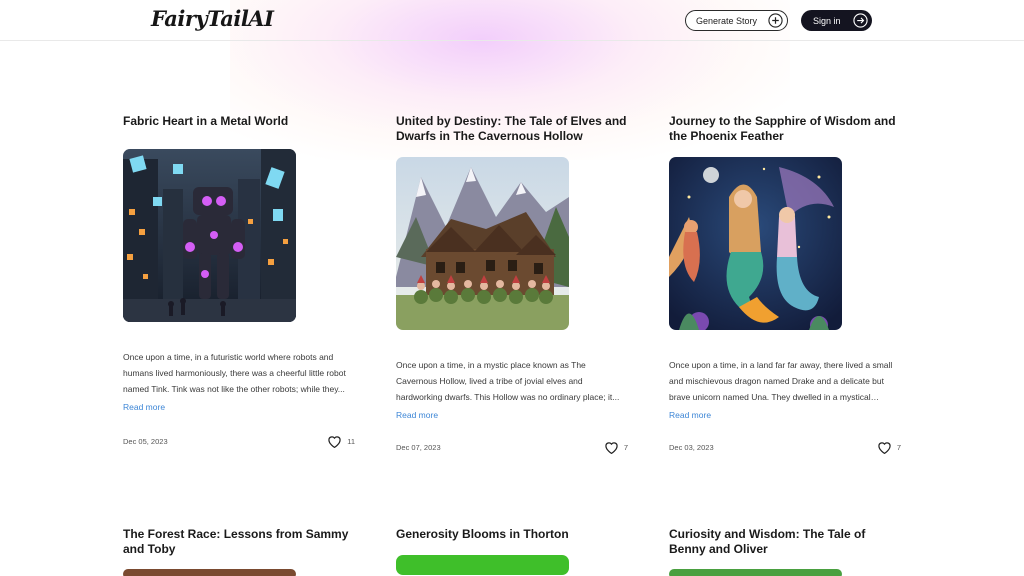 This screenshot has height=576, width=1024. I want to click on site-header: FairyTailAI Generate Story Sign in, so click(512, 20).